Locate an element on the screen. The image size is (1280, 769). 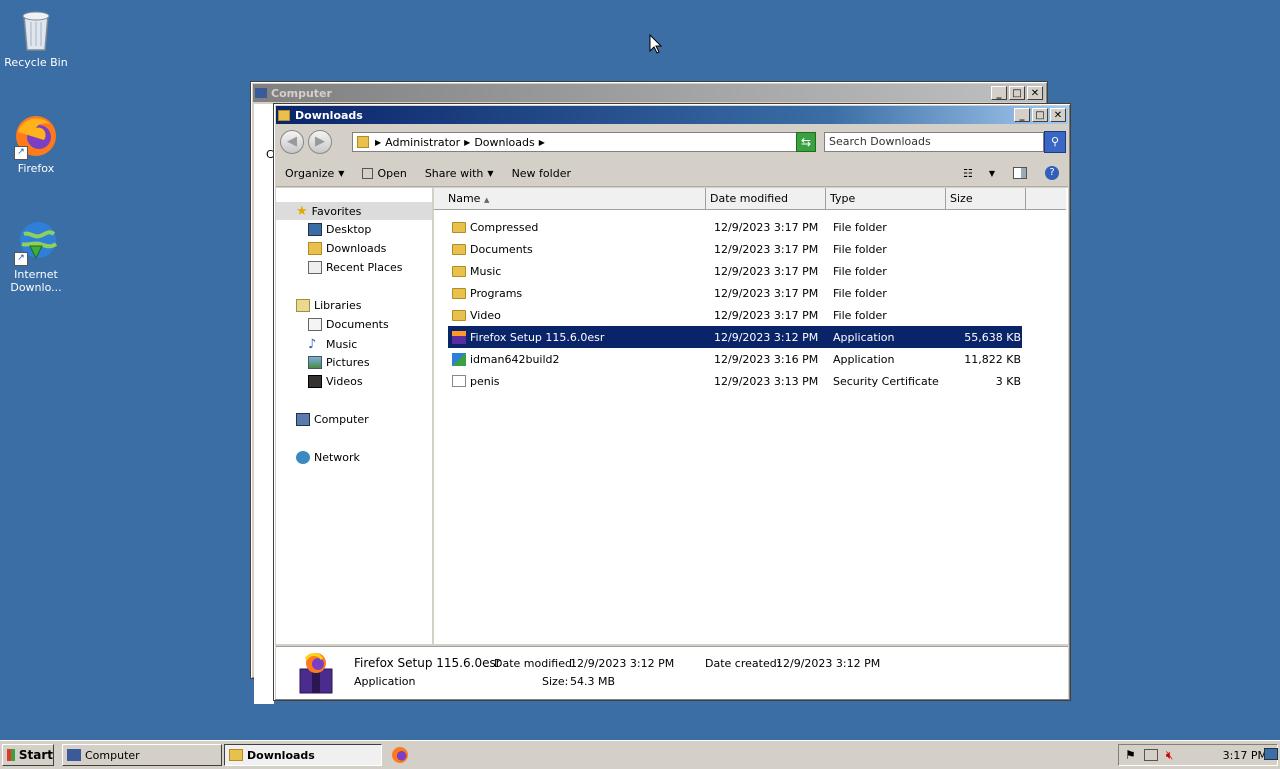
nav-libraries: Libraries is located at coordinates (329, 305).